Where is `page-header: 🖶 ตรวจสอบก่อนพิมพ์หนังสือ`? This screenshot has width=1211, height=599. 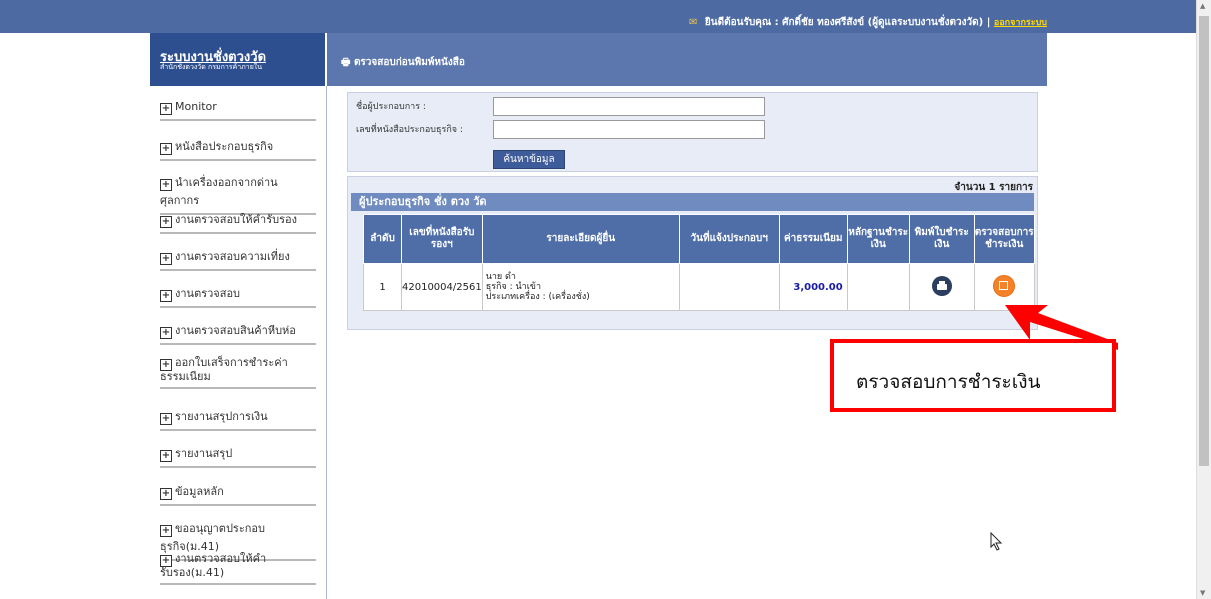 page-header: 🖶 ตรวจสอบก่อนพิมพ์หนังสือ is located at coordinates (687, 59).